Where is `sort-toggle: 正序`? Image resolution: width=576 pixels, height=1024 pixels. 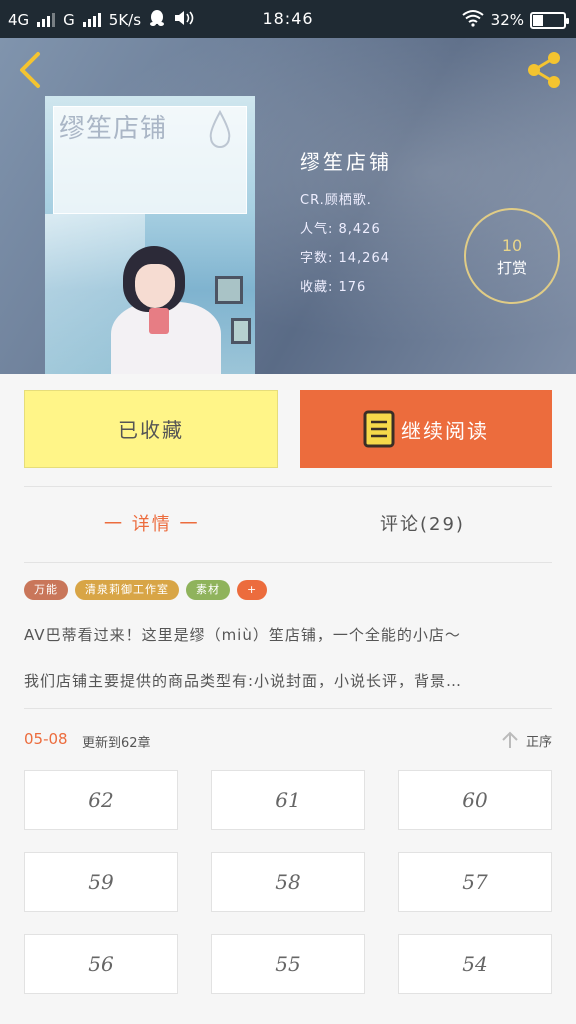 sort-toggle: 正序 is located at coordinates (526, 740).